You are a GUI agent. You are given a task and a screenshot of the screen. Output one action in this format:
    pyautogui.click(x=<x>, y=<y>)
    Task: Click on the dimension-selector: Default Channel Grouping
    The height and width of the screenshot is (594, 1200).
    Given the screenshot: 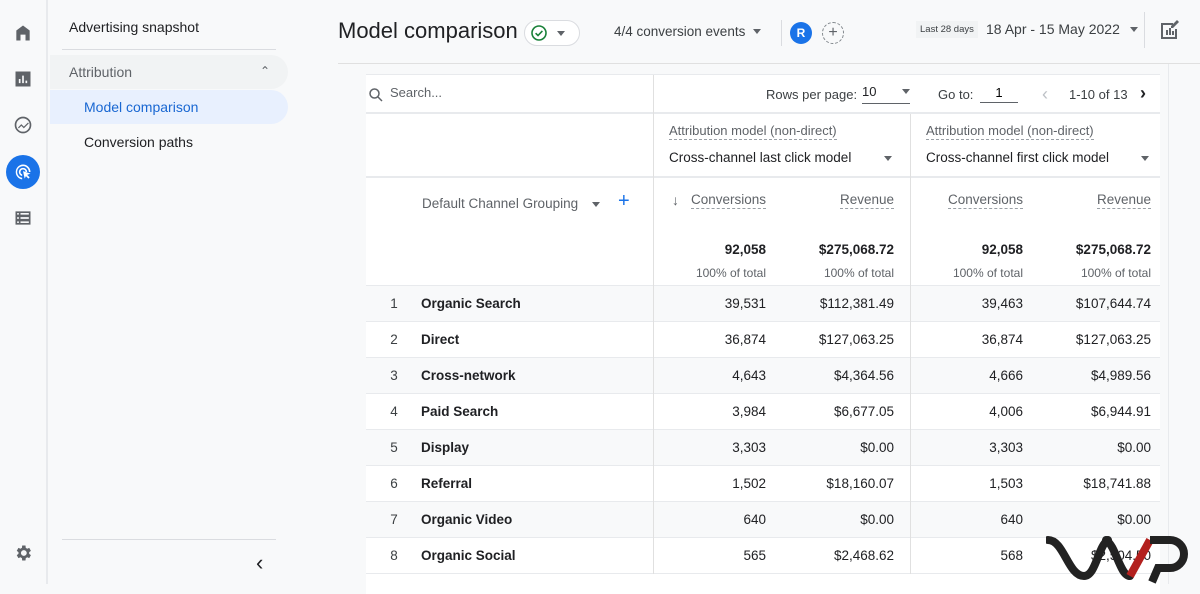 What is the action you would take?
    pyautogui.click(x=500, y=203)
    